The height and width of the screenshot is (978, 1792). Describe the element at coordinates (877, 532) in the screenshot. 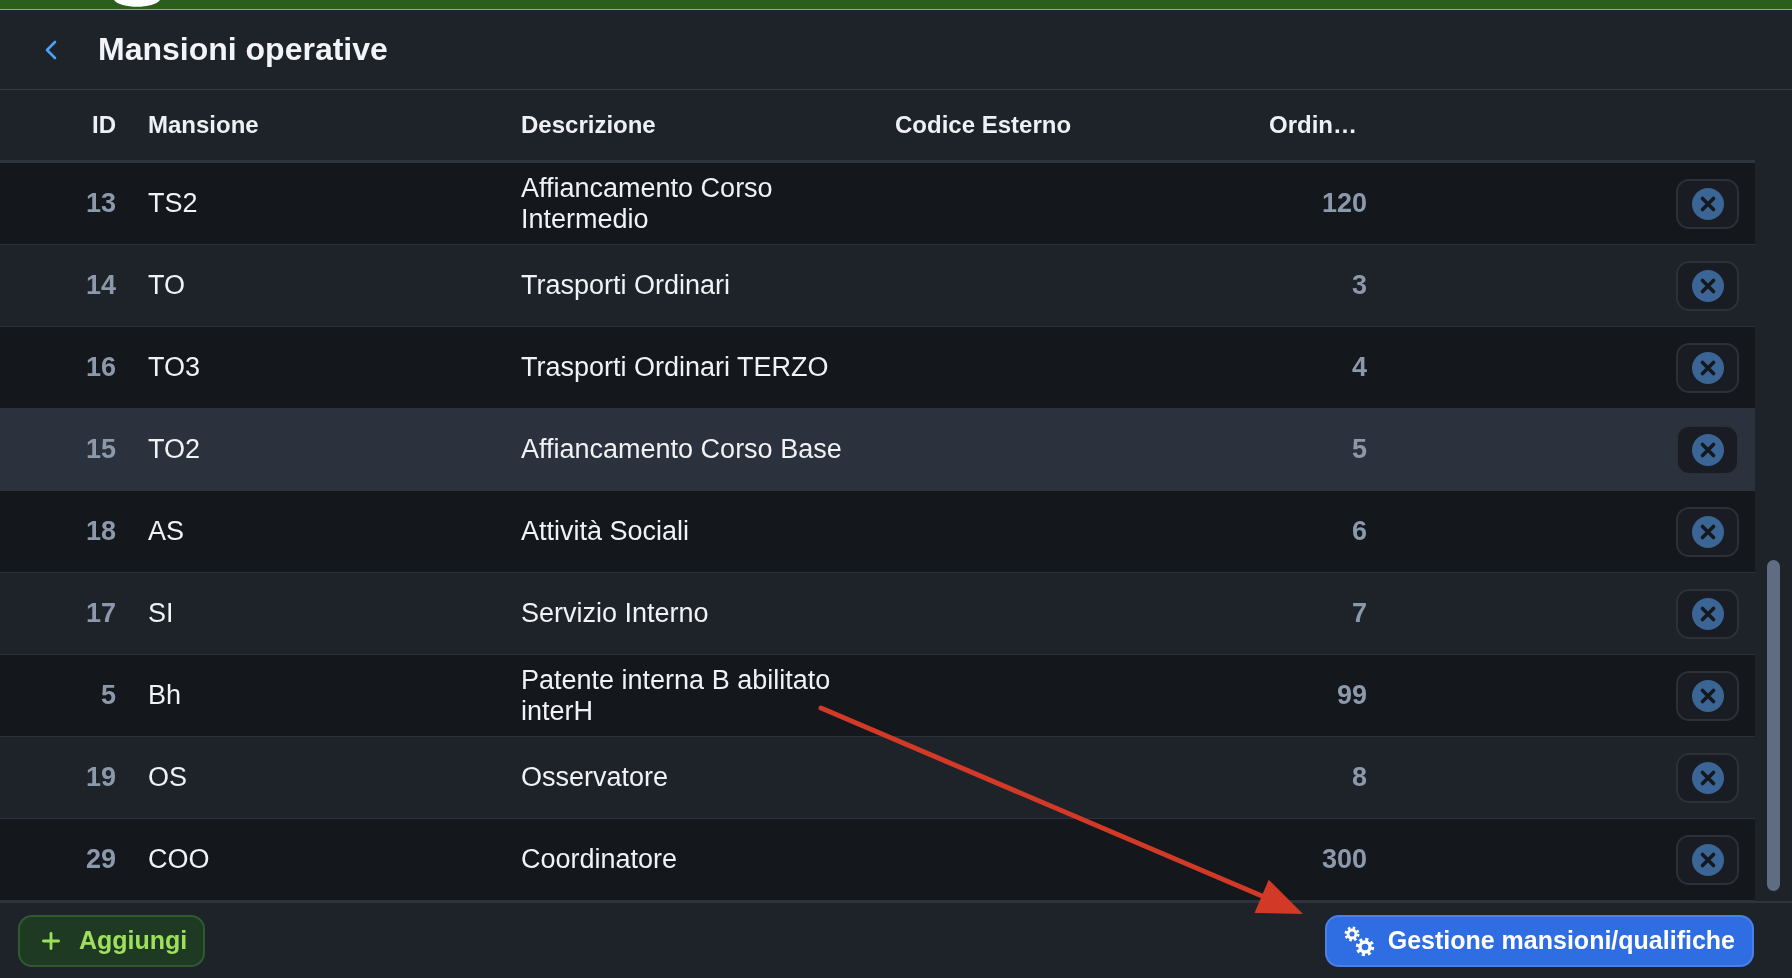

I see `table-row: 18 AS Attività Sociali 6` at that location.